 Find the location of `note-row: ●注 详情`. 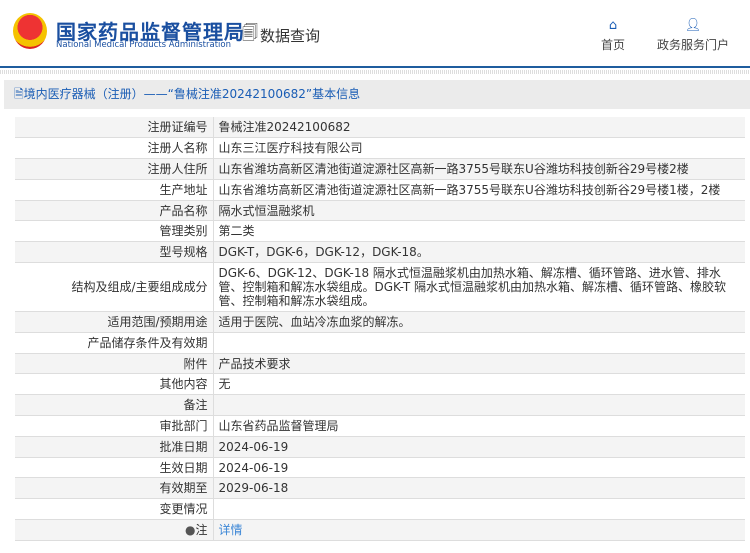

note-row: ●注 详情 is located at coordinates (380, 530).